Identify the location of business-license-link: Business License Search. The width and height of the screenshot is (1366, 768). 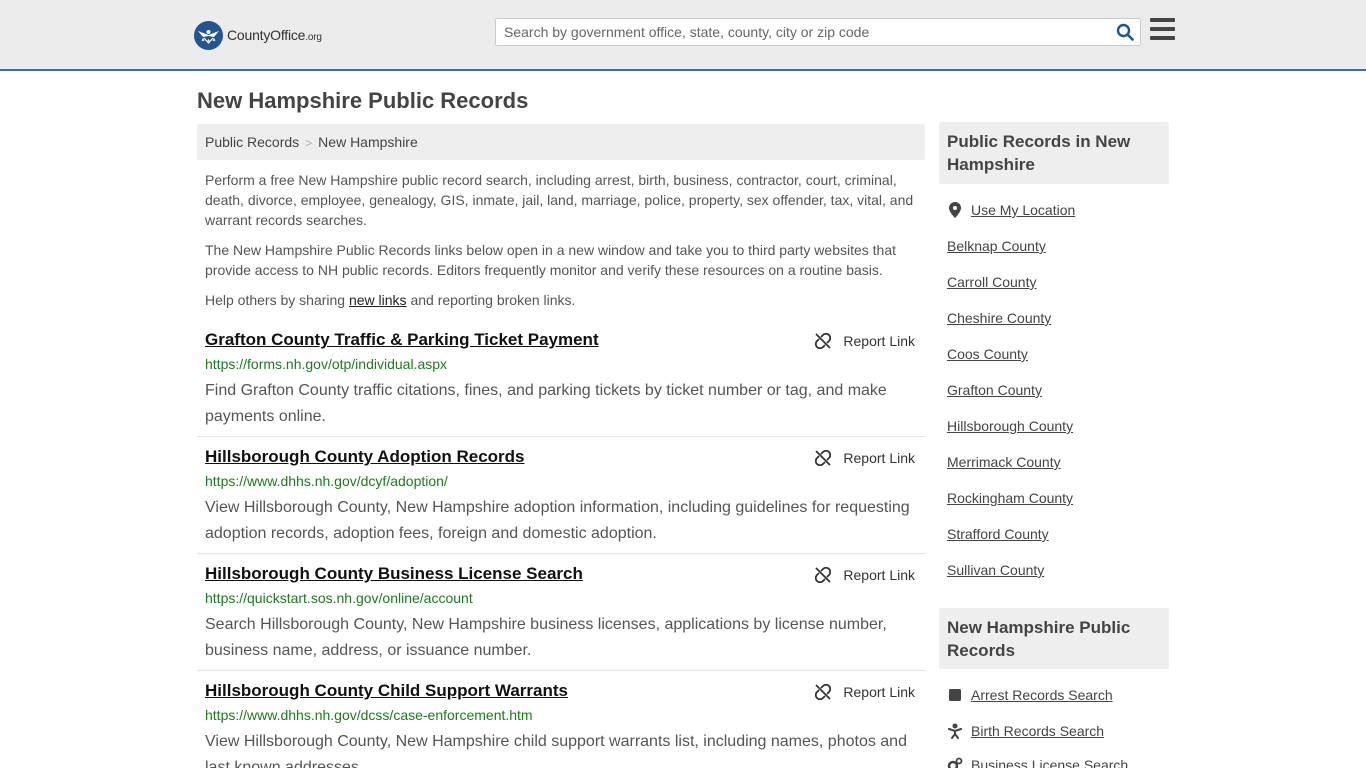
(1037, 762).